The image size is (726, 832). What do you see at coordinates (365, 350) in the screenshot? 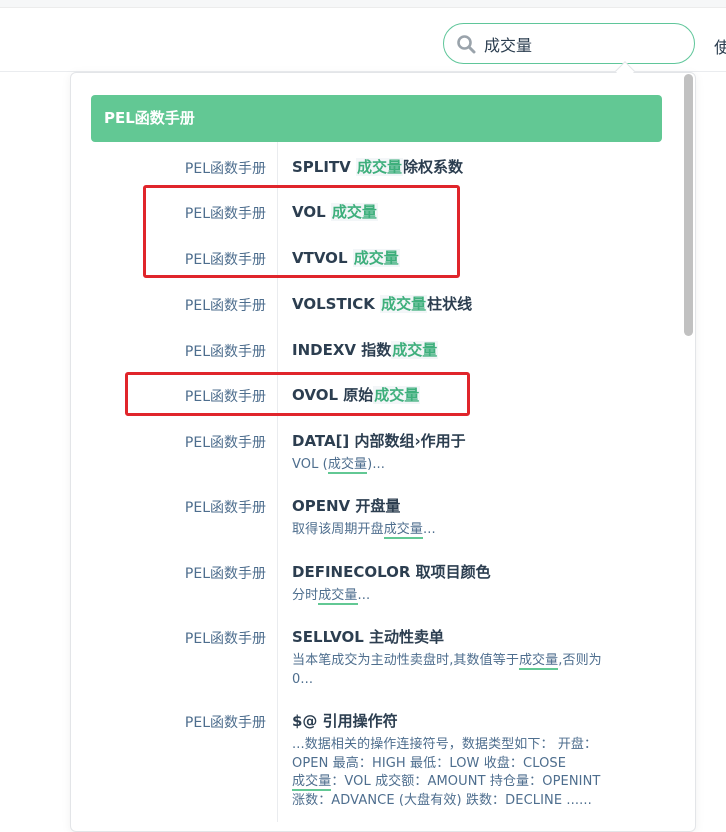
I see `suggestion-title: INDEXV 指数成交量` at bounding box center [365, 350].